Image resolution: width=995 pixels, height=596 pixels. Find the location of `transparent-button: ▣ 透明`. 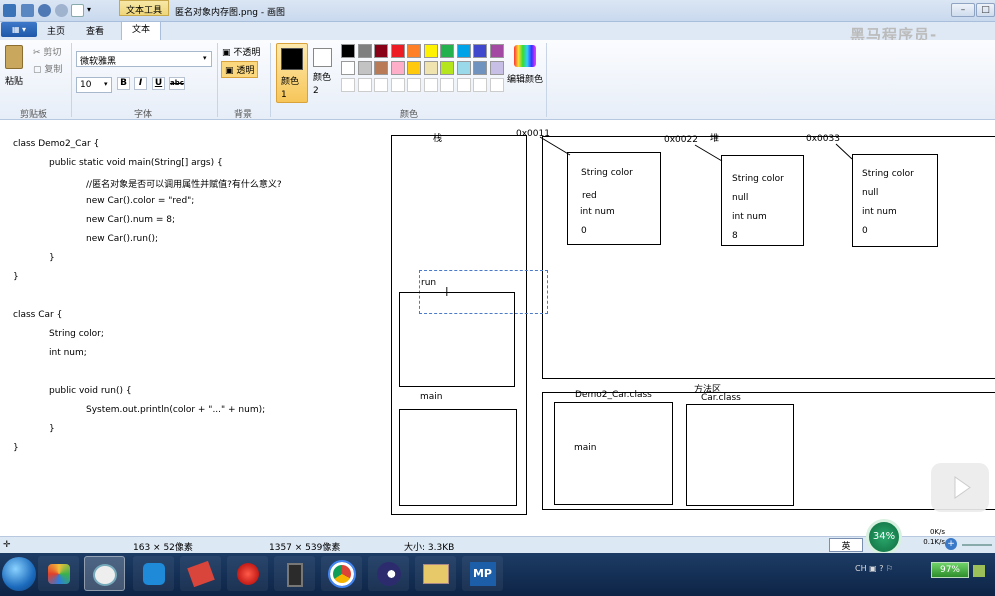

transparent-button: ▣ 透明 is located at coordinates (240, 69).